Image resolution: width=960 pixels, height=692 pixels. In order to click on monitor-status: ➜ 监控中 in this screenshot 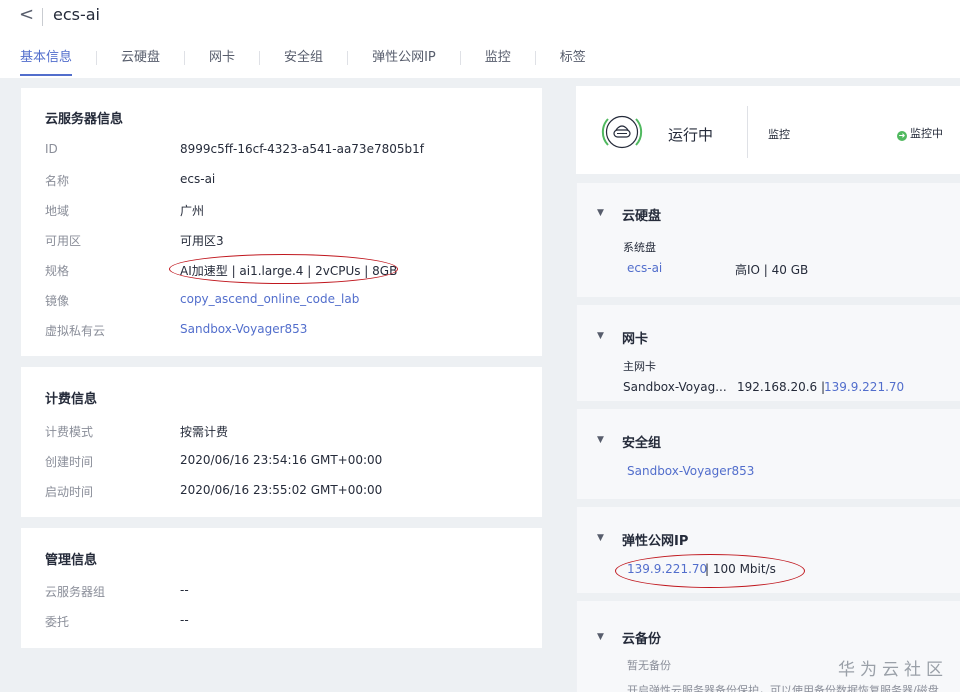, I will do `click(920, 133)`.